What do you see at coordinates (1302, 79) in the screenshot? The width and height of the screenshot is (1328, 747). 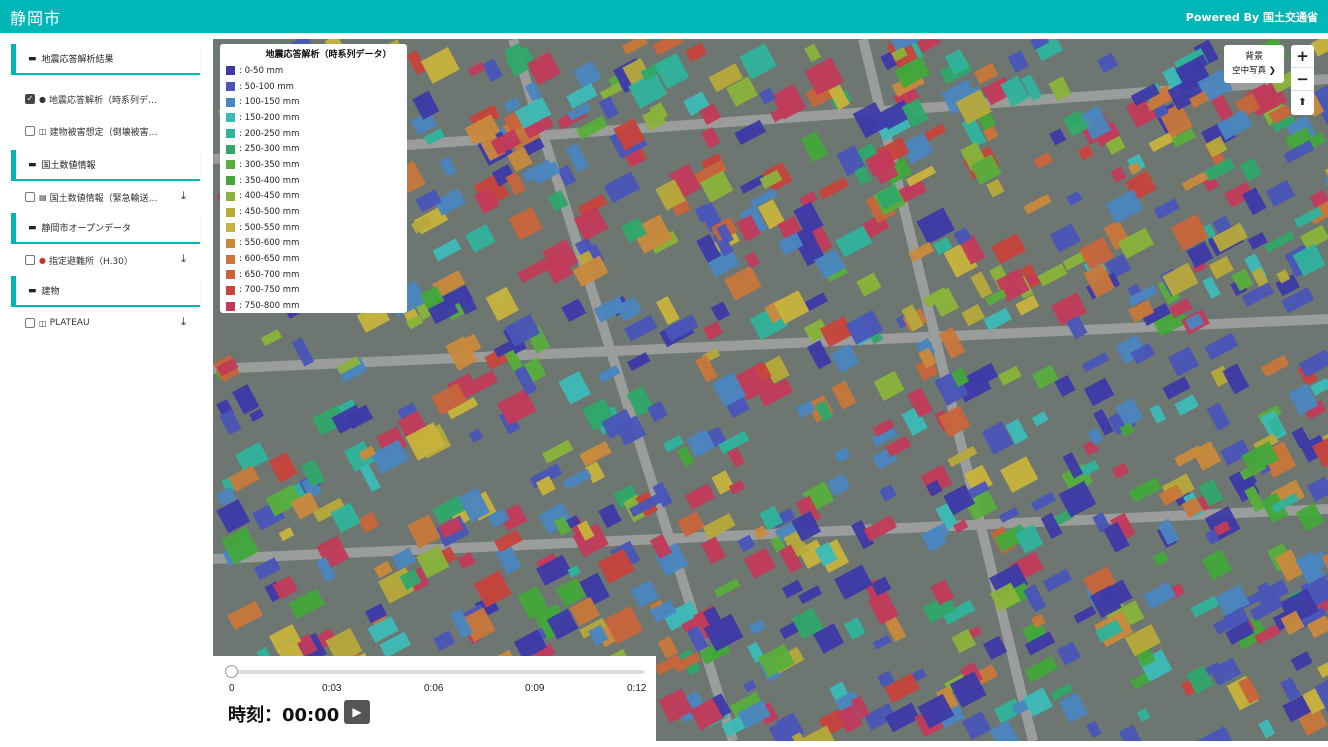 I see `zoom-out-button: −` at bounding box center [1302, 79].